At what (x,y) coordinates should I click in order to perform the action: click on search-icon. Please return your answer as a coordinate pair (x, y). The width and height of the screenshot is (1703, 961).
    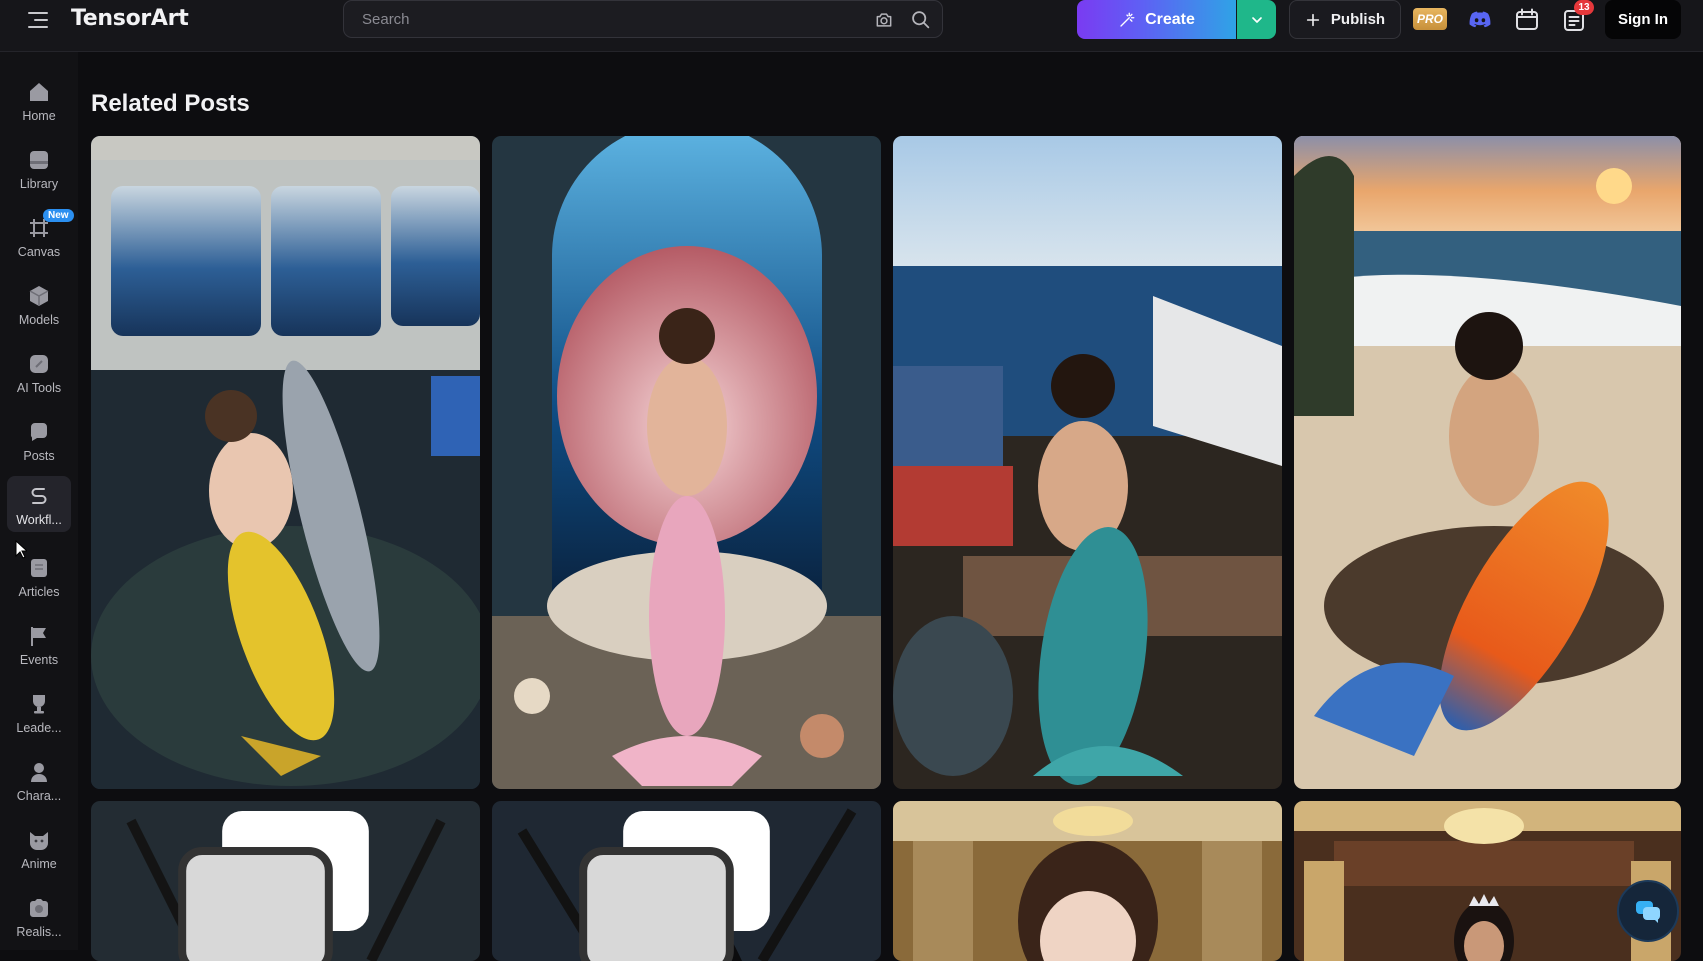
    Looking at the image, I should click on (920, 19).